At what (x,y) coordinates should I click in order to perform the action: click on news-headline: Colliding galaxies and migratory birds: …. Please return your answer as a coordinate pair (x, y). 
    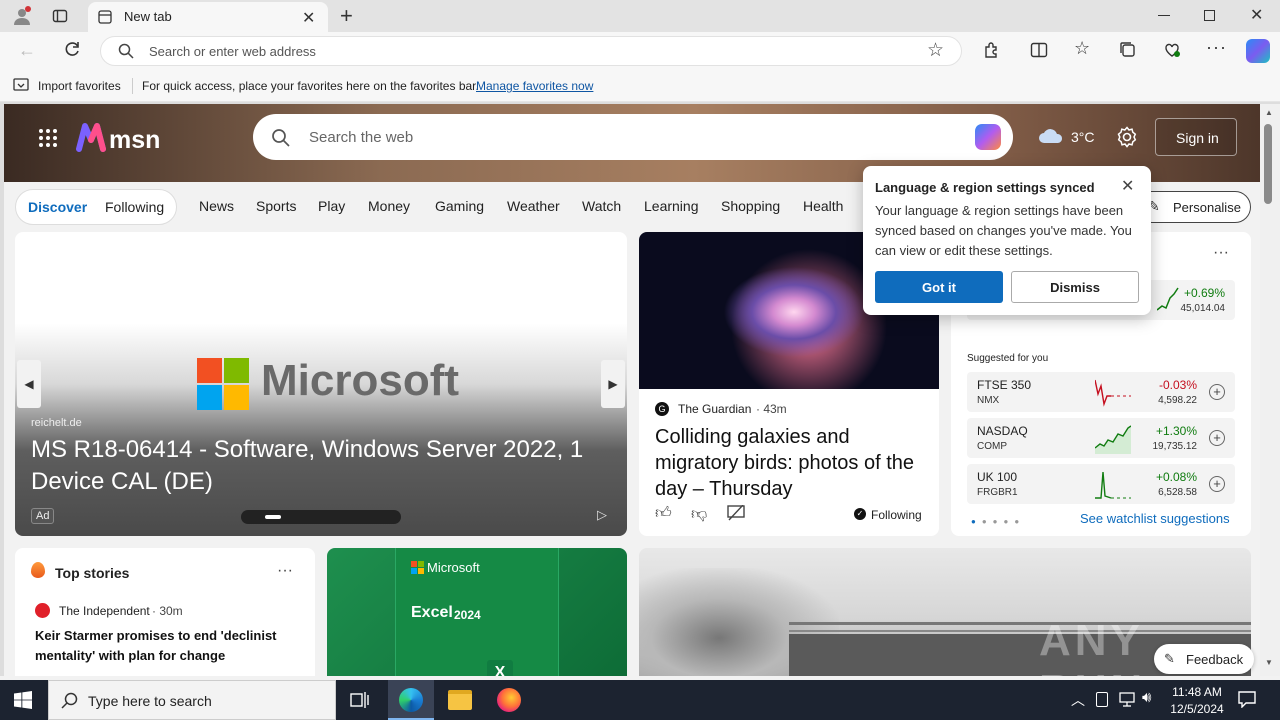
    Looking at the image, I should click on (790, 463).